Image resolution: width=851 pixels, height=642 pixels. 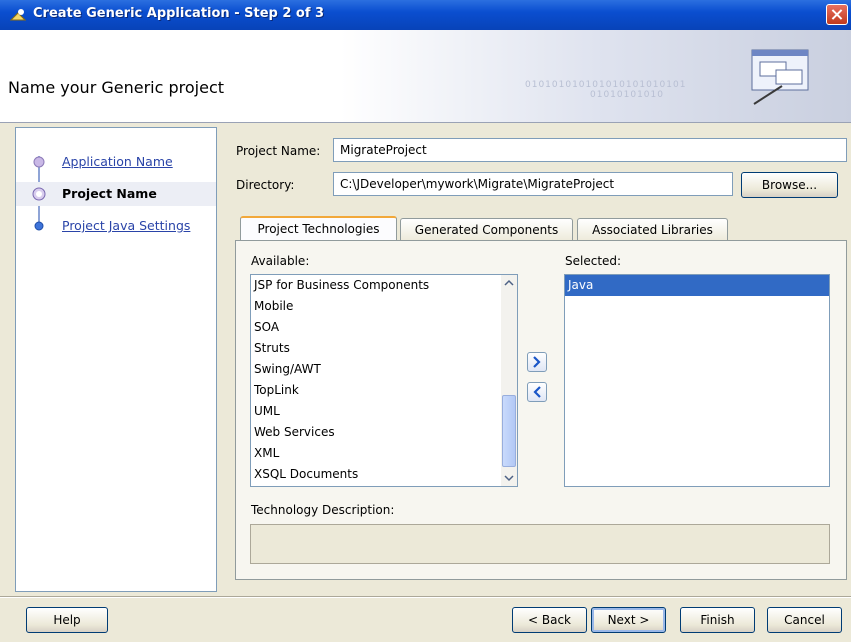 What do you see at coordinates (384, 453) in the screenshot?
I see `list-item: XML` at bounding box center [384, 453].